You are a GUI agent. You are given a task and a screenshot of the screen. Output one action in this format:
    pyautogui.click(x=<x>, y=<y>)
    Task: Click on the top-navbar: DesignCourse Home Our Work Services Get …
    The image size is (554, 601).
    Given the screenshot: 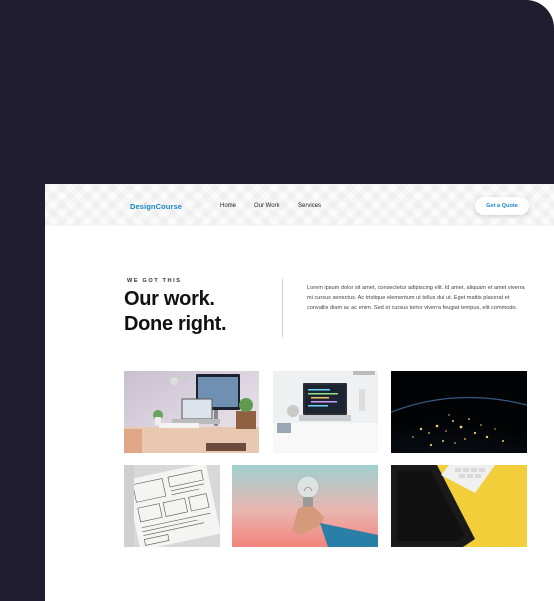 What is the action you would take?
    pyautogui.click(x=299, y=205)
    